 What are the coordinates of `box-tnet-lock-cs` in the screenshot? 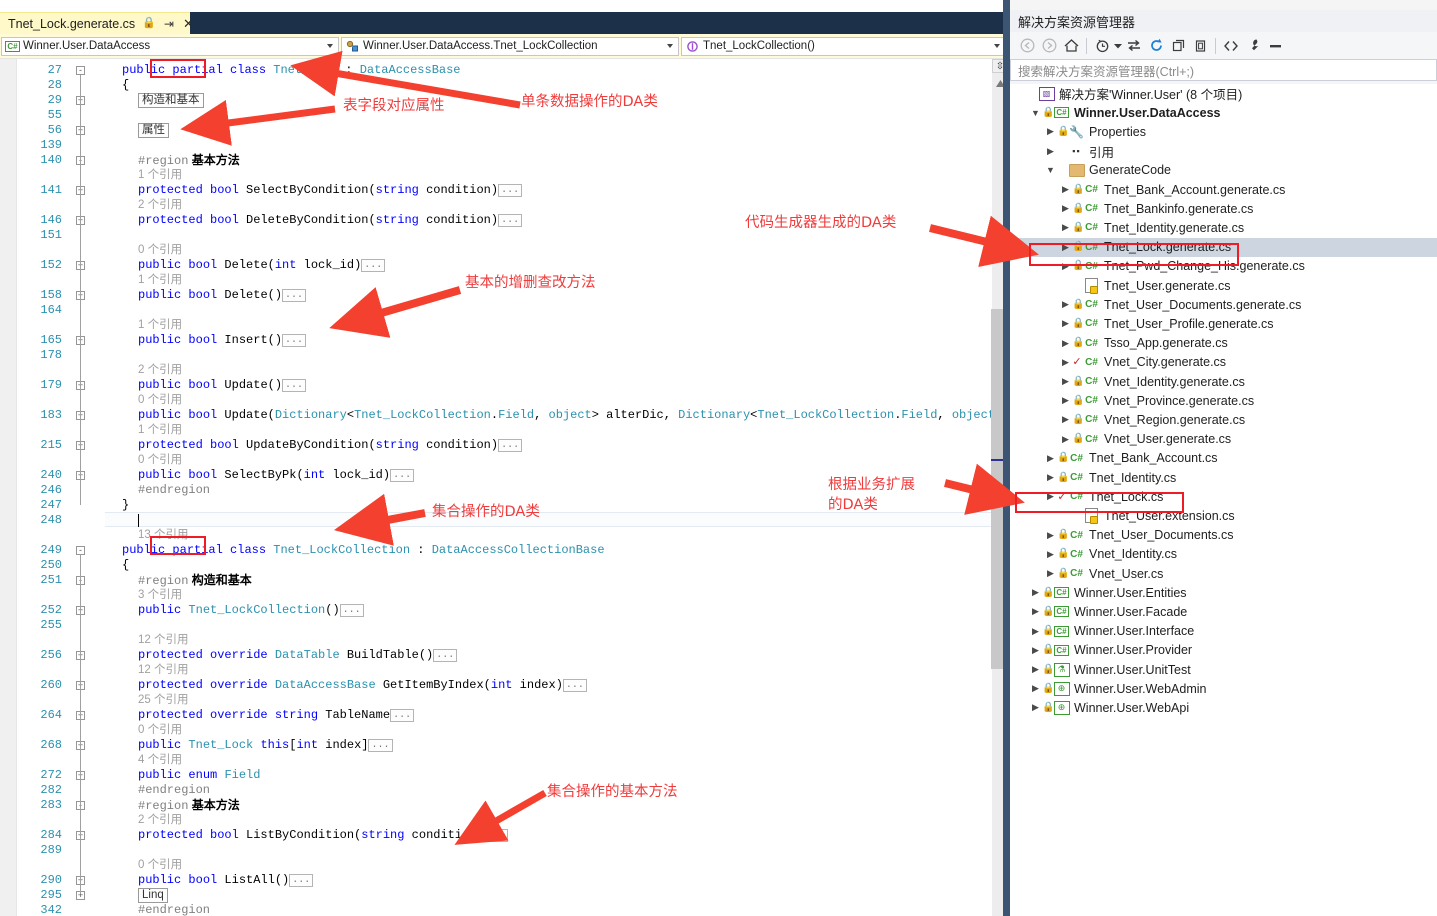 It's located at (1099, 502).